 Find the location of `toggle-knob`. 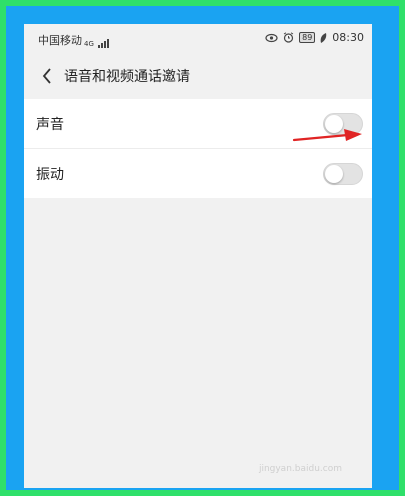

toggle-knob is located at coordinates (334, 174).